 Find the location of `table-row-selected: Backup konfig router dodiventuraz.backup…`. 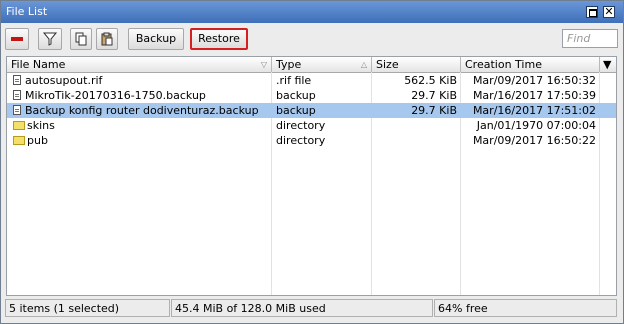

table-row-selected: Backup konfig router dodiventuraz.backup… is located at coordinates (311, 110).